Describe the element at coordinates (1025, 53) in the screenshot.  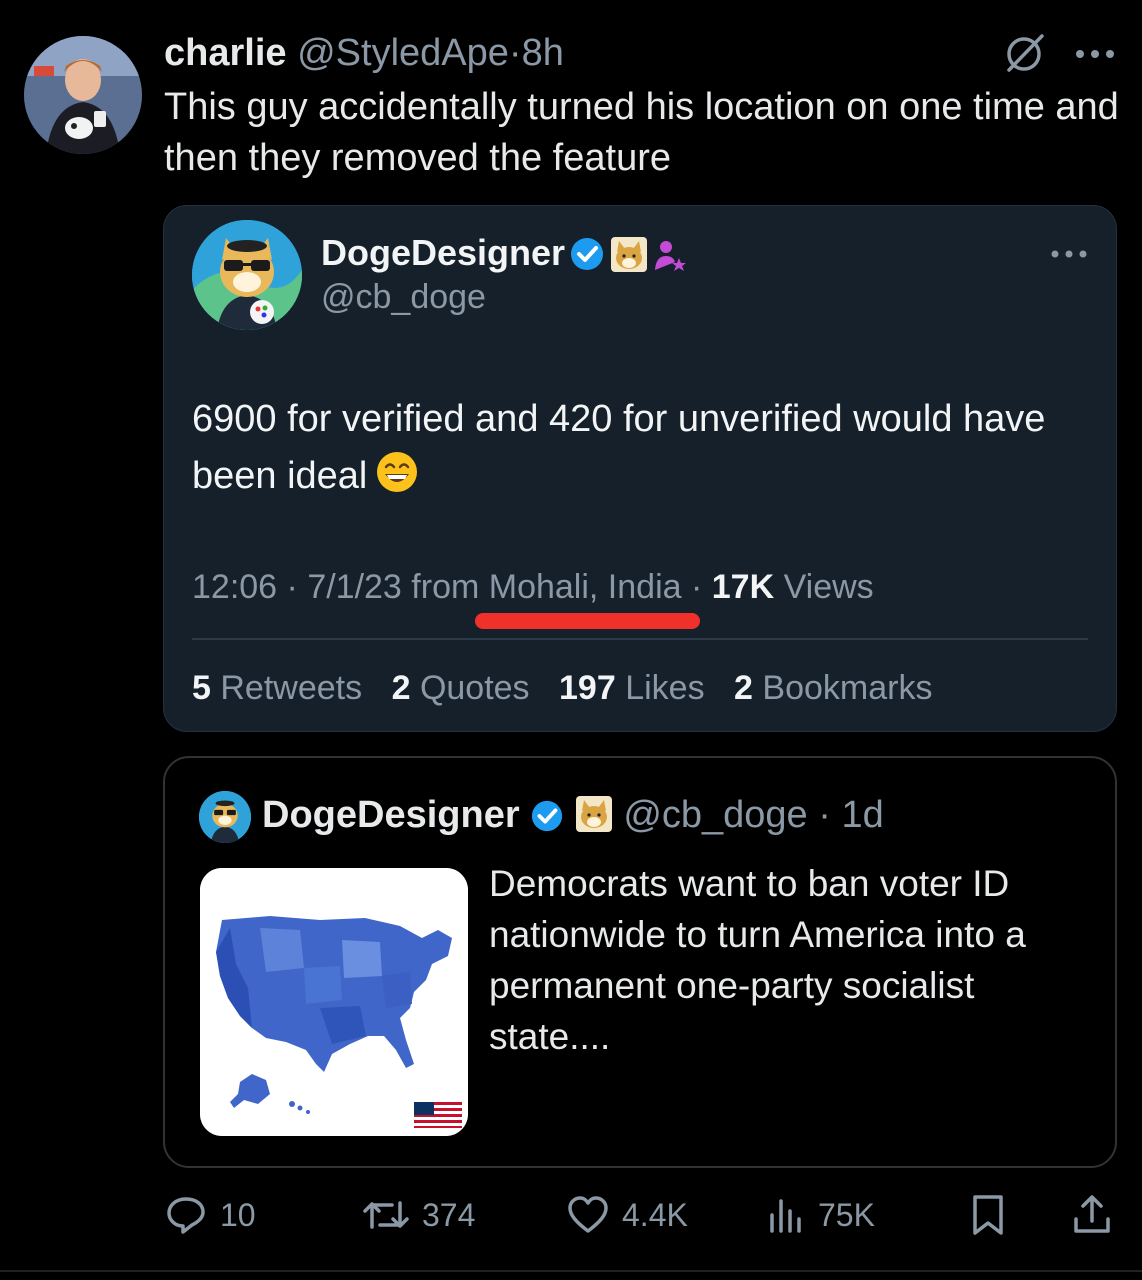
I see `grok-icon` at that location.